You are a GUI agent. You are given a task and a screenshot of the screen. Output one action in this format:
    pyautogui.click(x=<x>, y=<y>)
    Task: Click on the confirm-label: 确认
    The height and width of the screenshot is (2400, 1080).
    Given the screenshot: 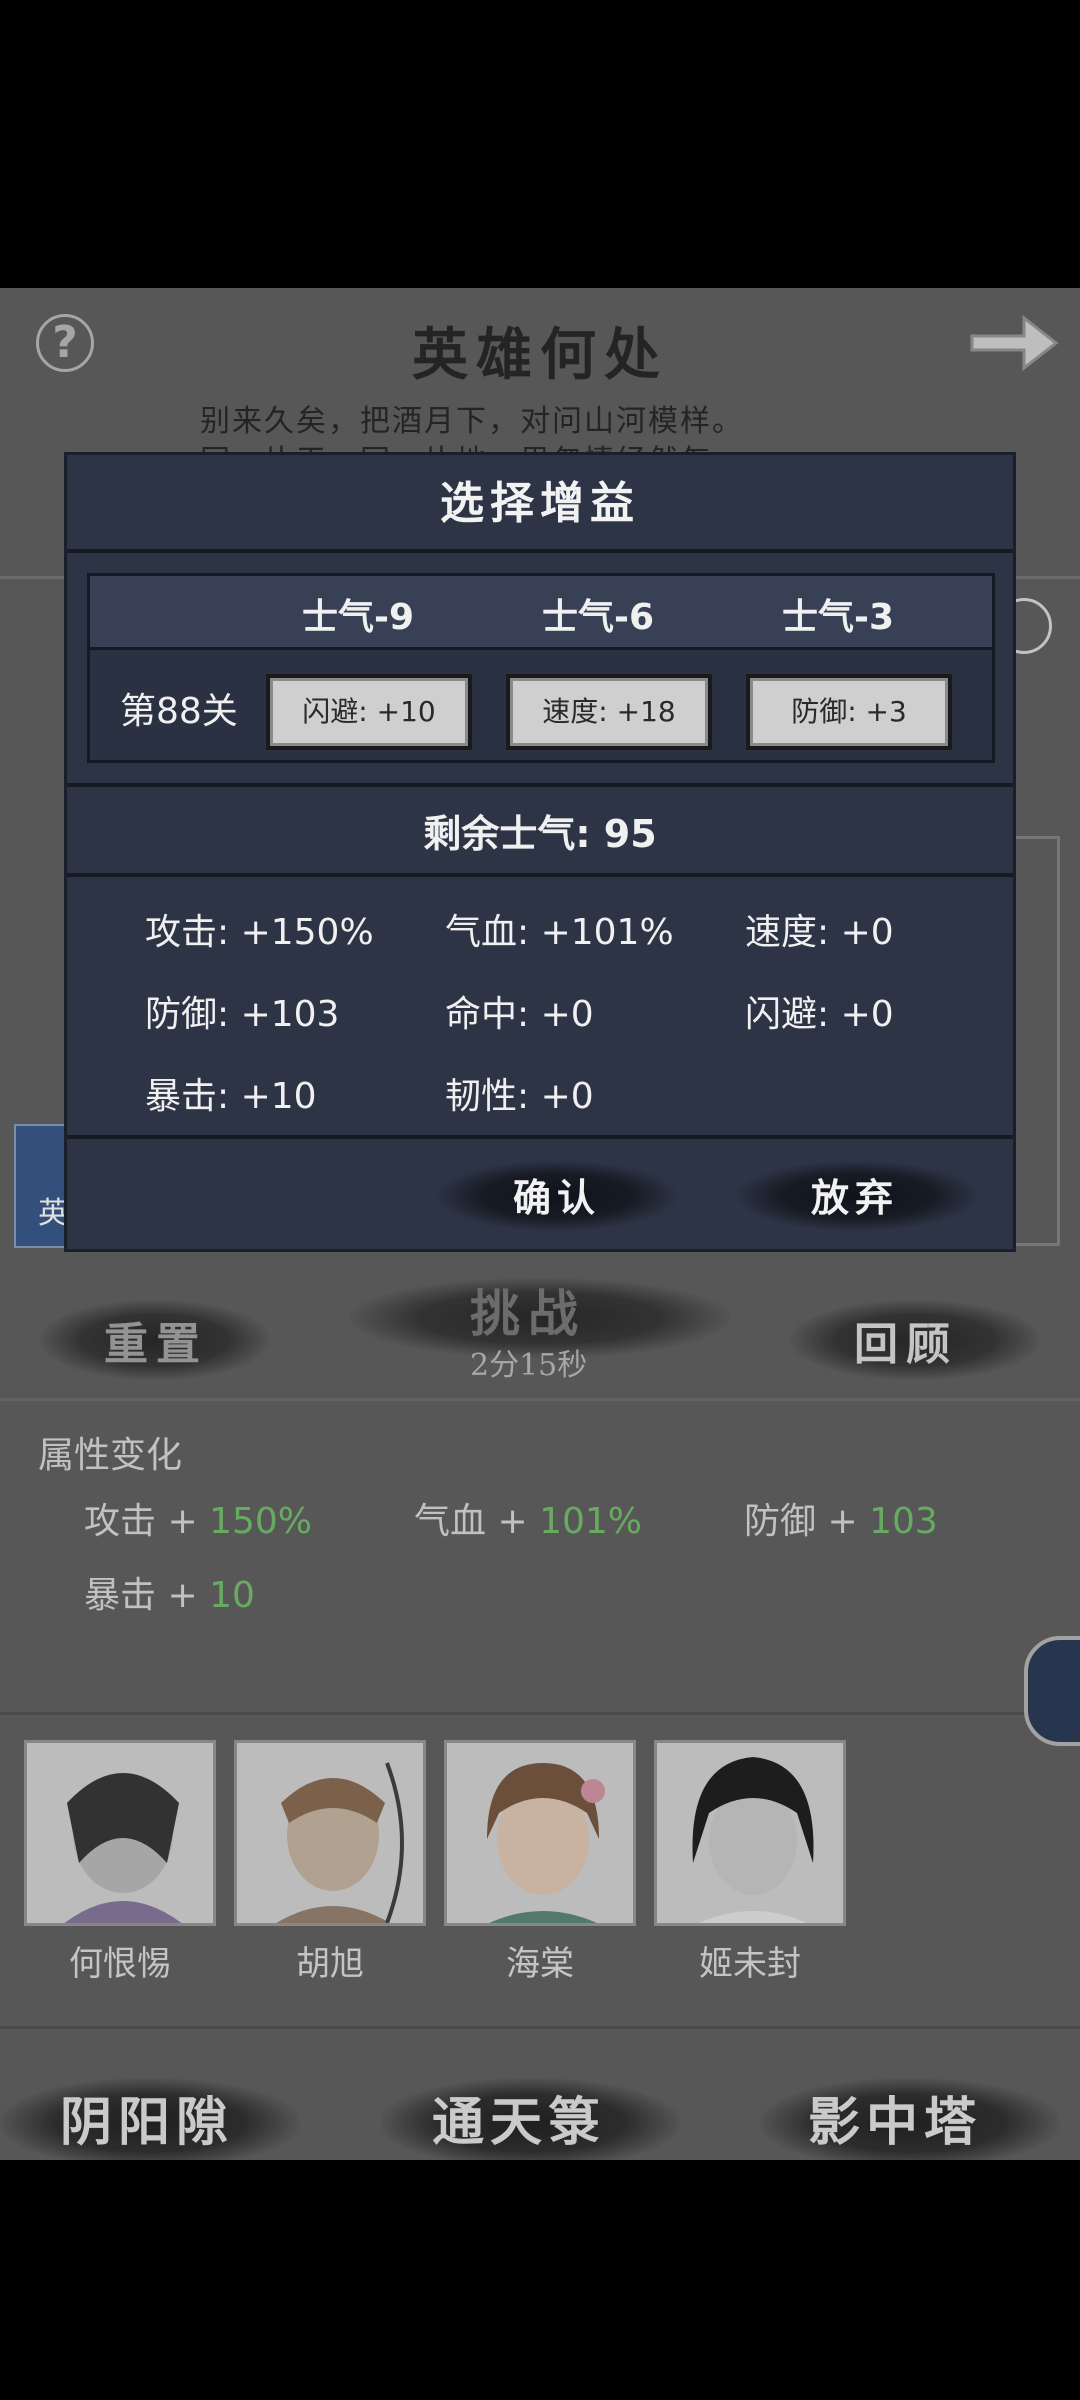 What is the action you would take?
    pyautogui.click(x=557, y=1197)
    